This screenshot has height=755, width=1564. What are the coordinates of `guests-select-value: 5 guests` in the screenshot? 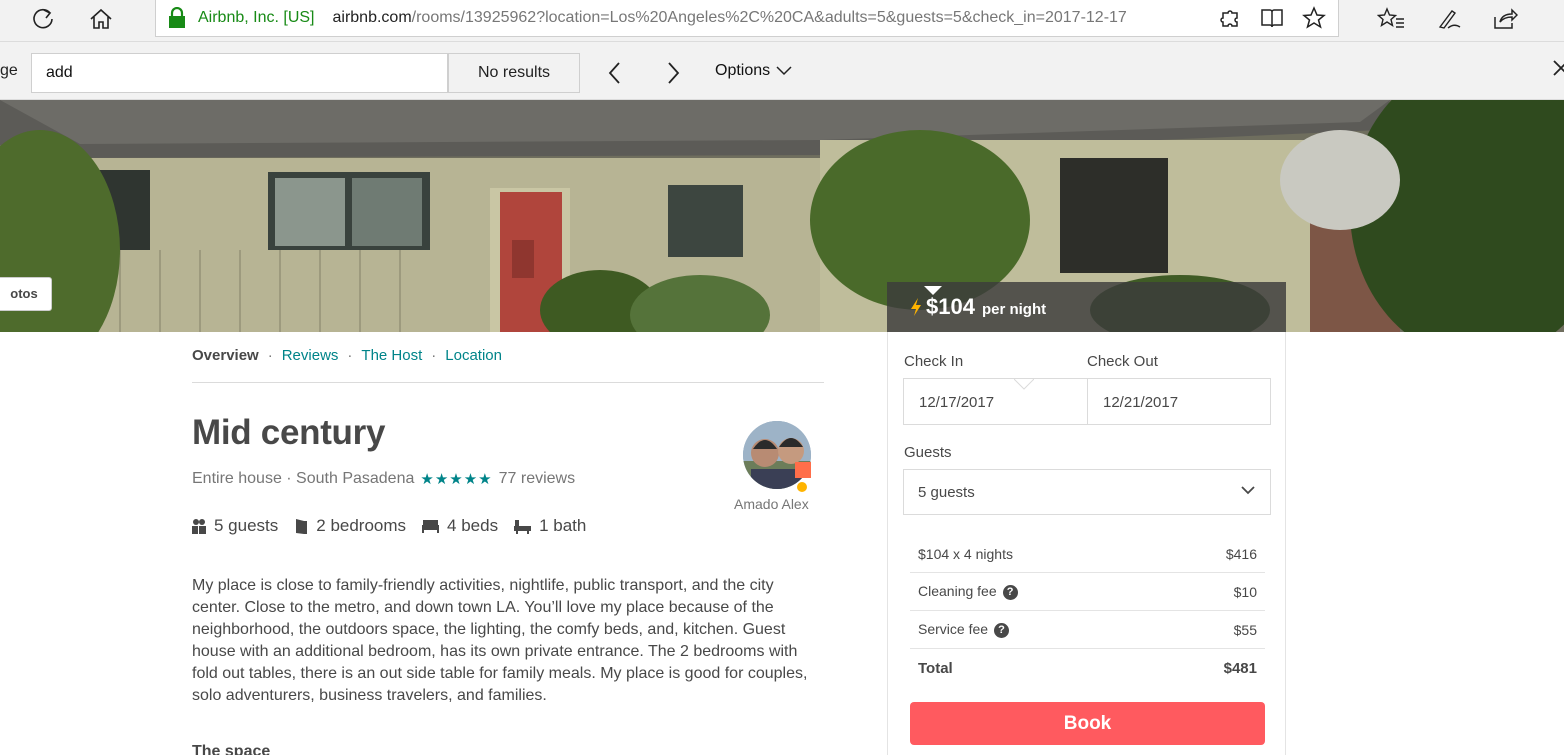 It's located at (946, 492).